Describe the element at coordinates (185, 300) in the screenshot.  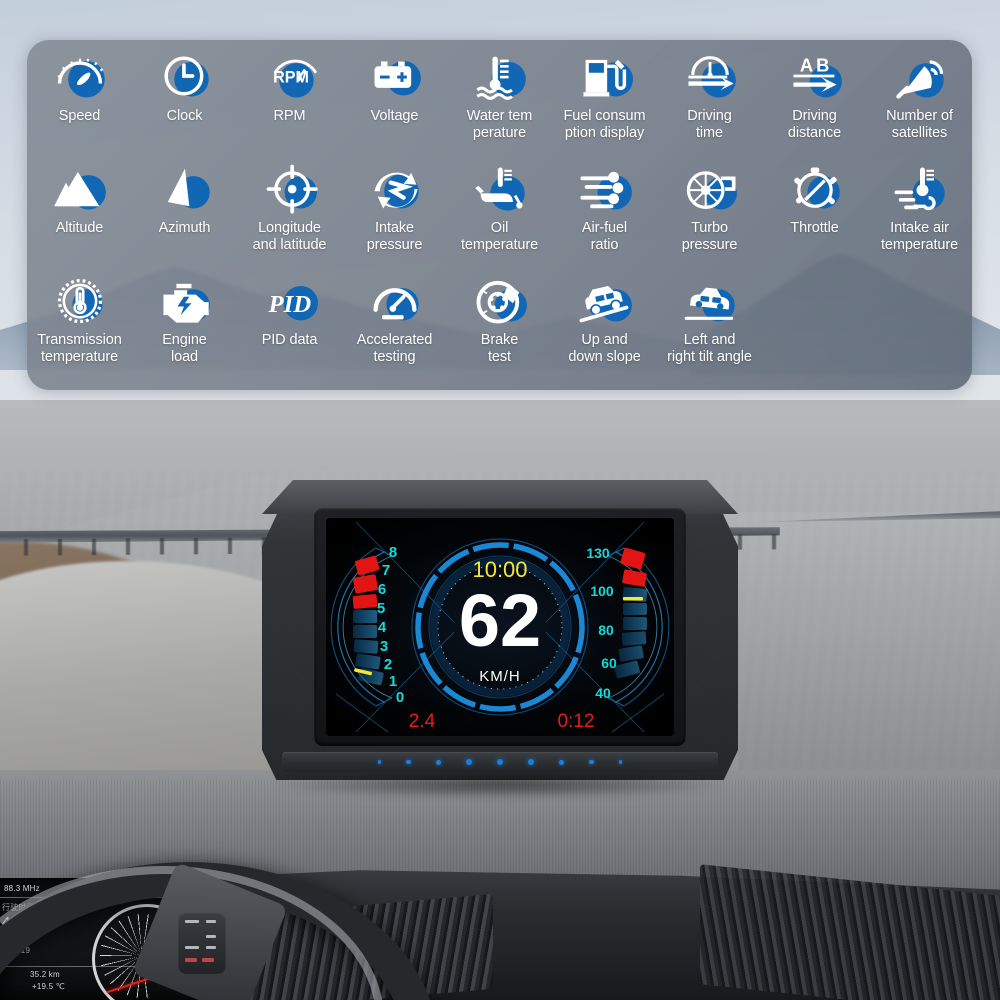
I see `engine-icon` at that location.